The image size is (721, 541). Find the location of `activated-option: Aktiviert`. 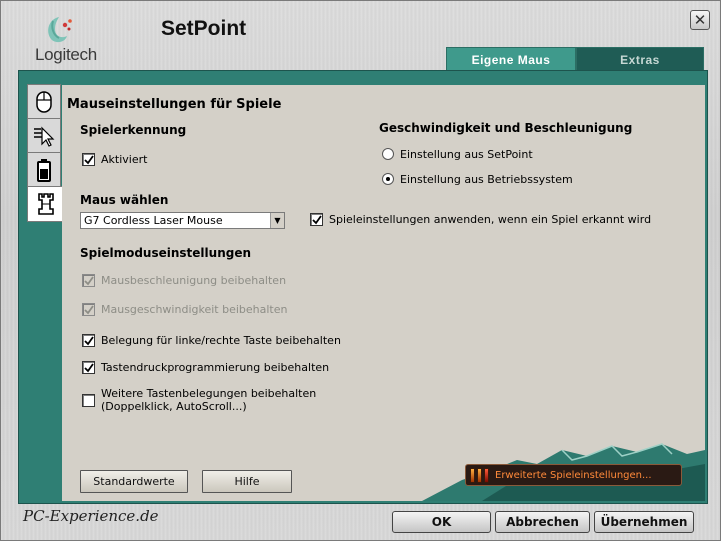

activated-option: Aktiviert is located at coordinates (114, 159).